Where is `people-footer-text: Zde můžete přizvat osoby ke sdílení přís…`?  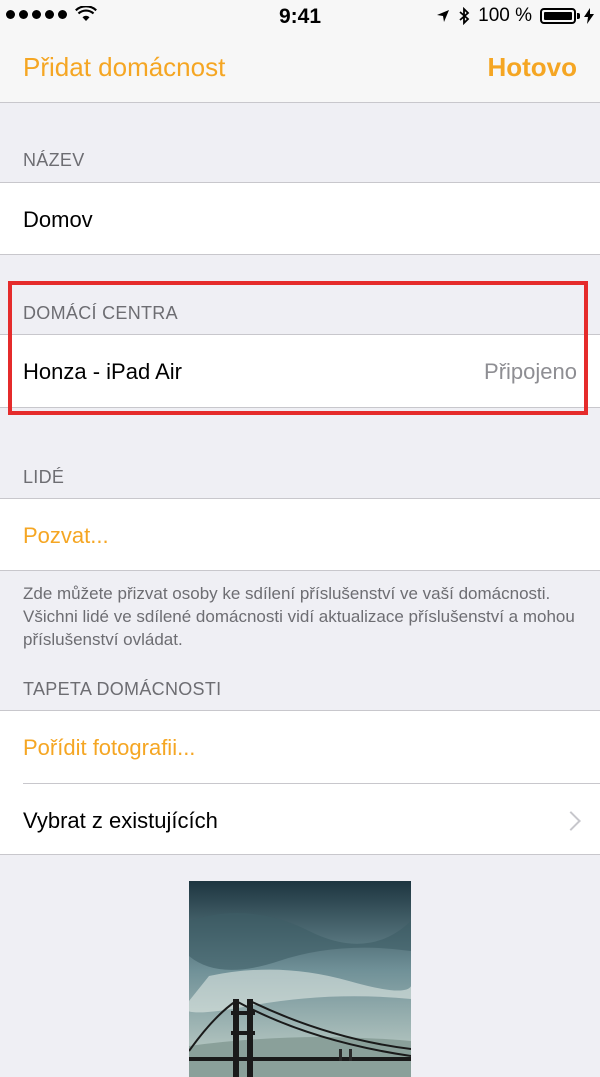 people-footer-text: Zde můžete přizvat osoby ke sdílení přís… is located at coordinates (299, 616).